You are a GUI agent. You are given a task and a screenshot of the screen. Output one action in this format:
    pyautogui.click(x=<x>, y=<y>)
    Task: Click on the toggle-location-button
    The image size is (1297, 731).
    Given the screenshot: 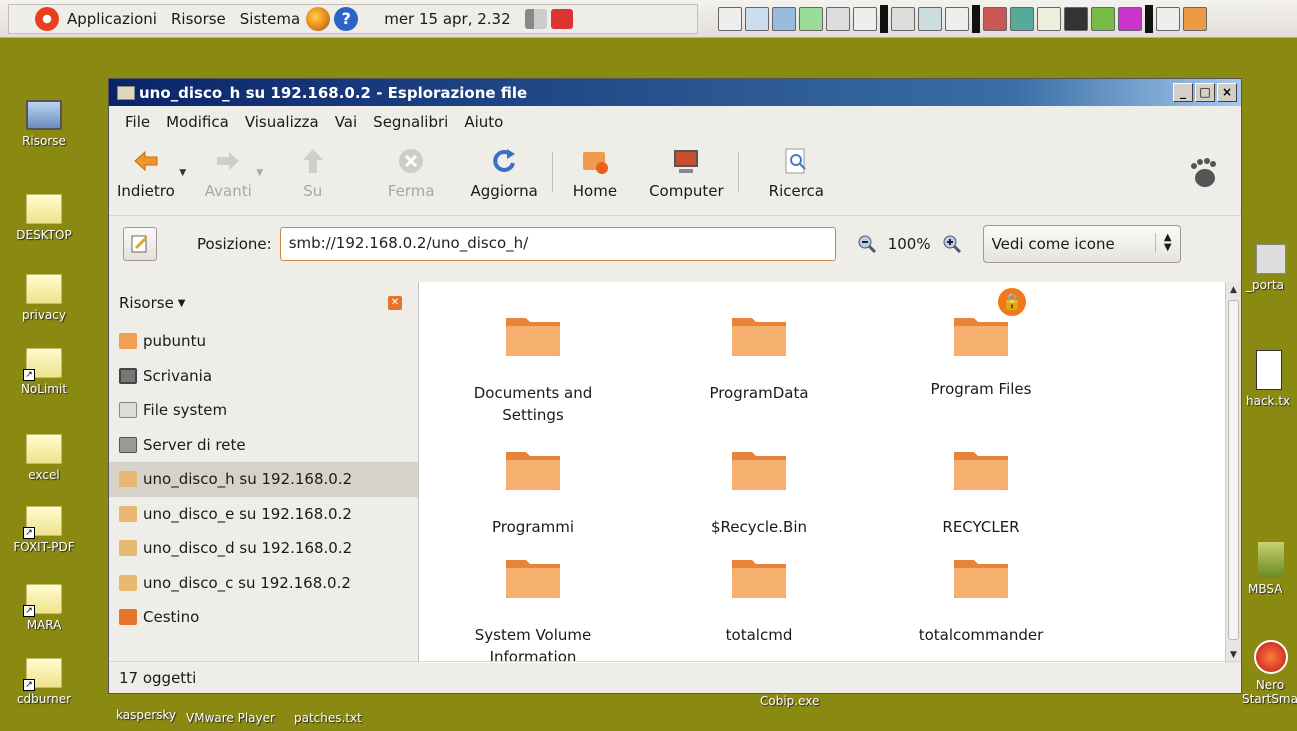 What is the action you would take?
    pyautogui.click(x=140, y=243)
    